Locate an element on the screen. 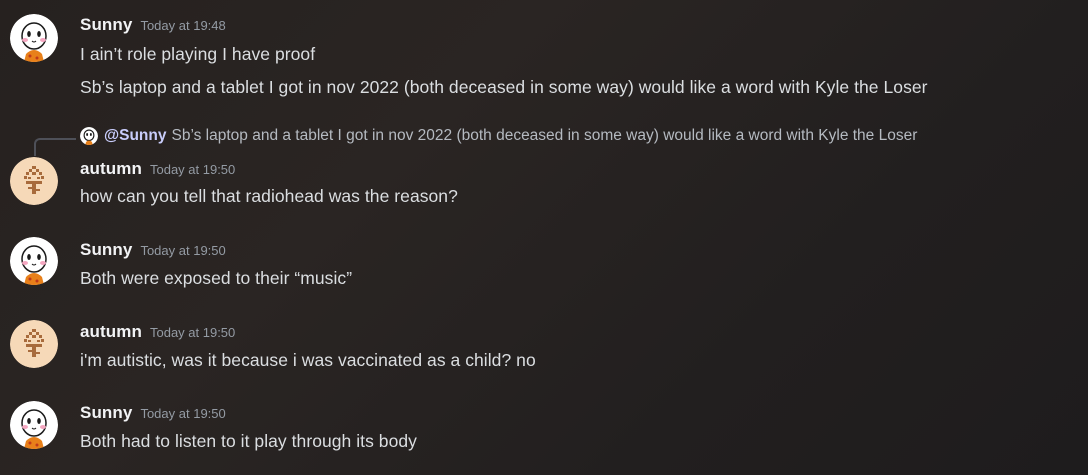  reply-mention: @Sunny is located at coordinates (135, 136).